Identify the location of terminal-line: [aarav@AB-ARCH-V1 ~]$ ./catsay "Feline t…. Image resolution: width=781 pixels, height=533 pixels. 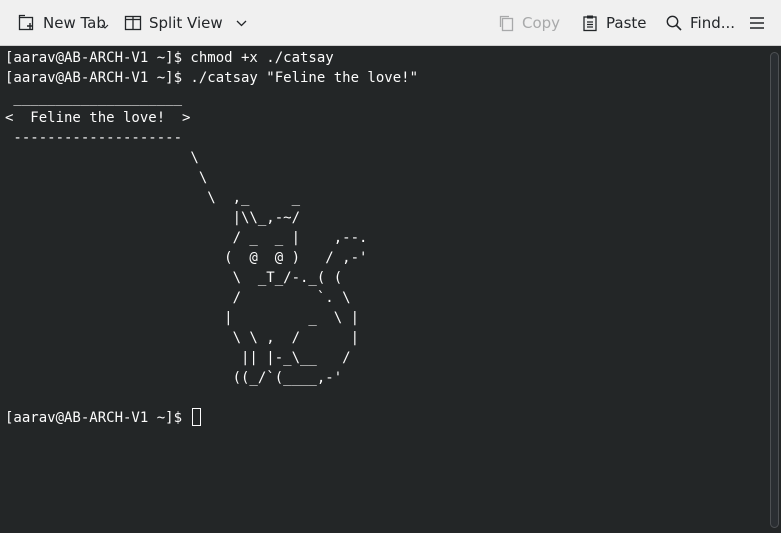
(212, 78).